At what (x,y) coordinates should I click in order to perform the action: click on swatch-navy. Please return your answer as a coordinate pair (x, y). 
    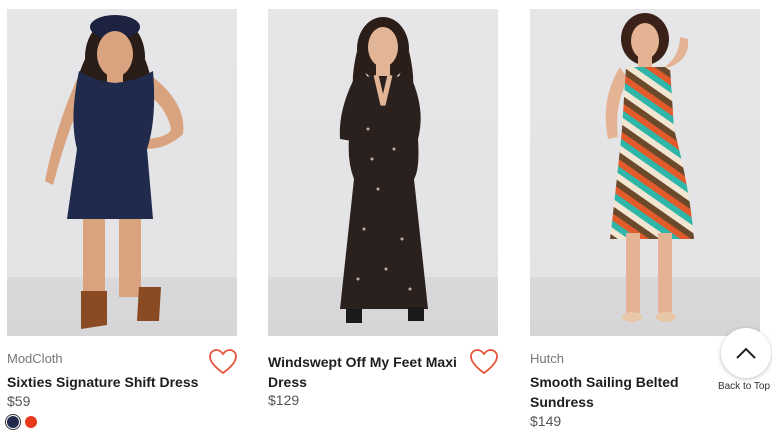
    Looking at the image, I should click on (13, 422).